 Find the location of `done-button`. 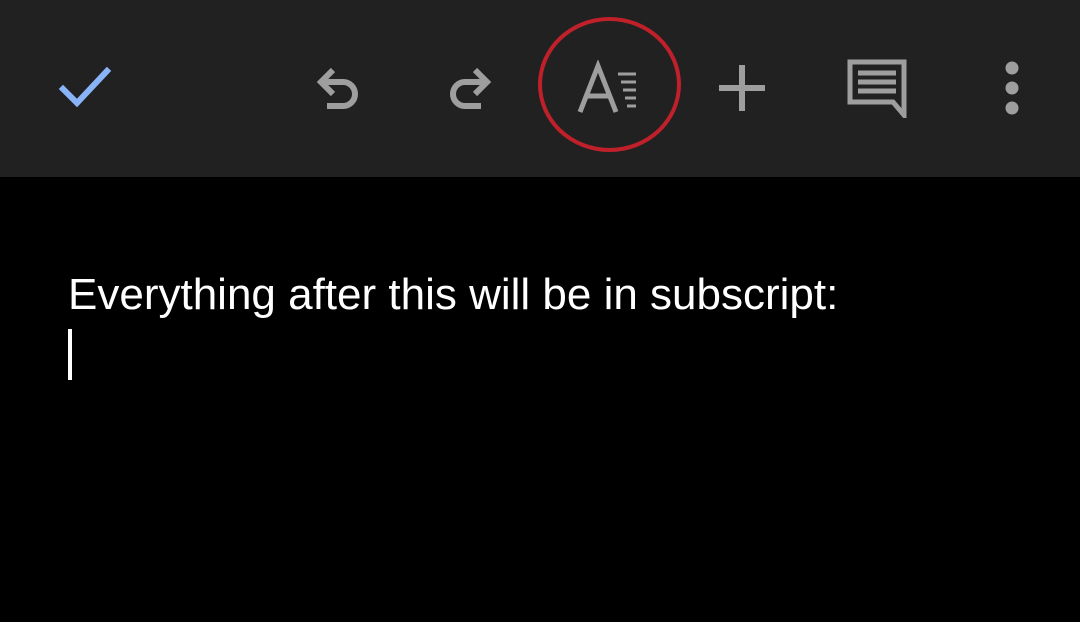

done-button is located at coordinates (85, 88).